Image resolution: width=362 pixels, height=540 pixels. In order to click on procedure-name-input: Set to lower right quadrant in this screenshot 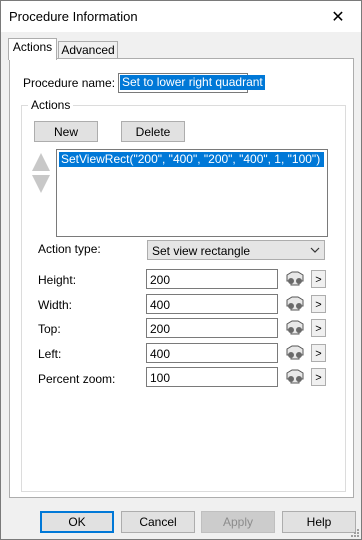, I will do `click(191, 83)`.